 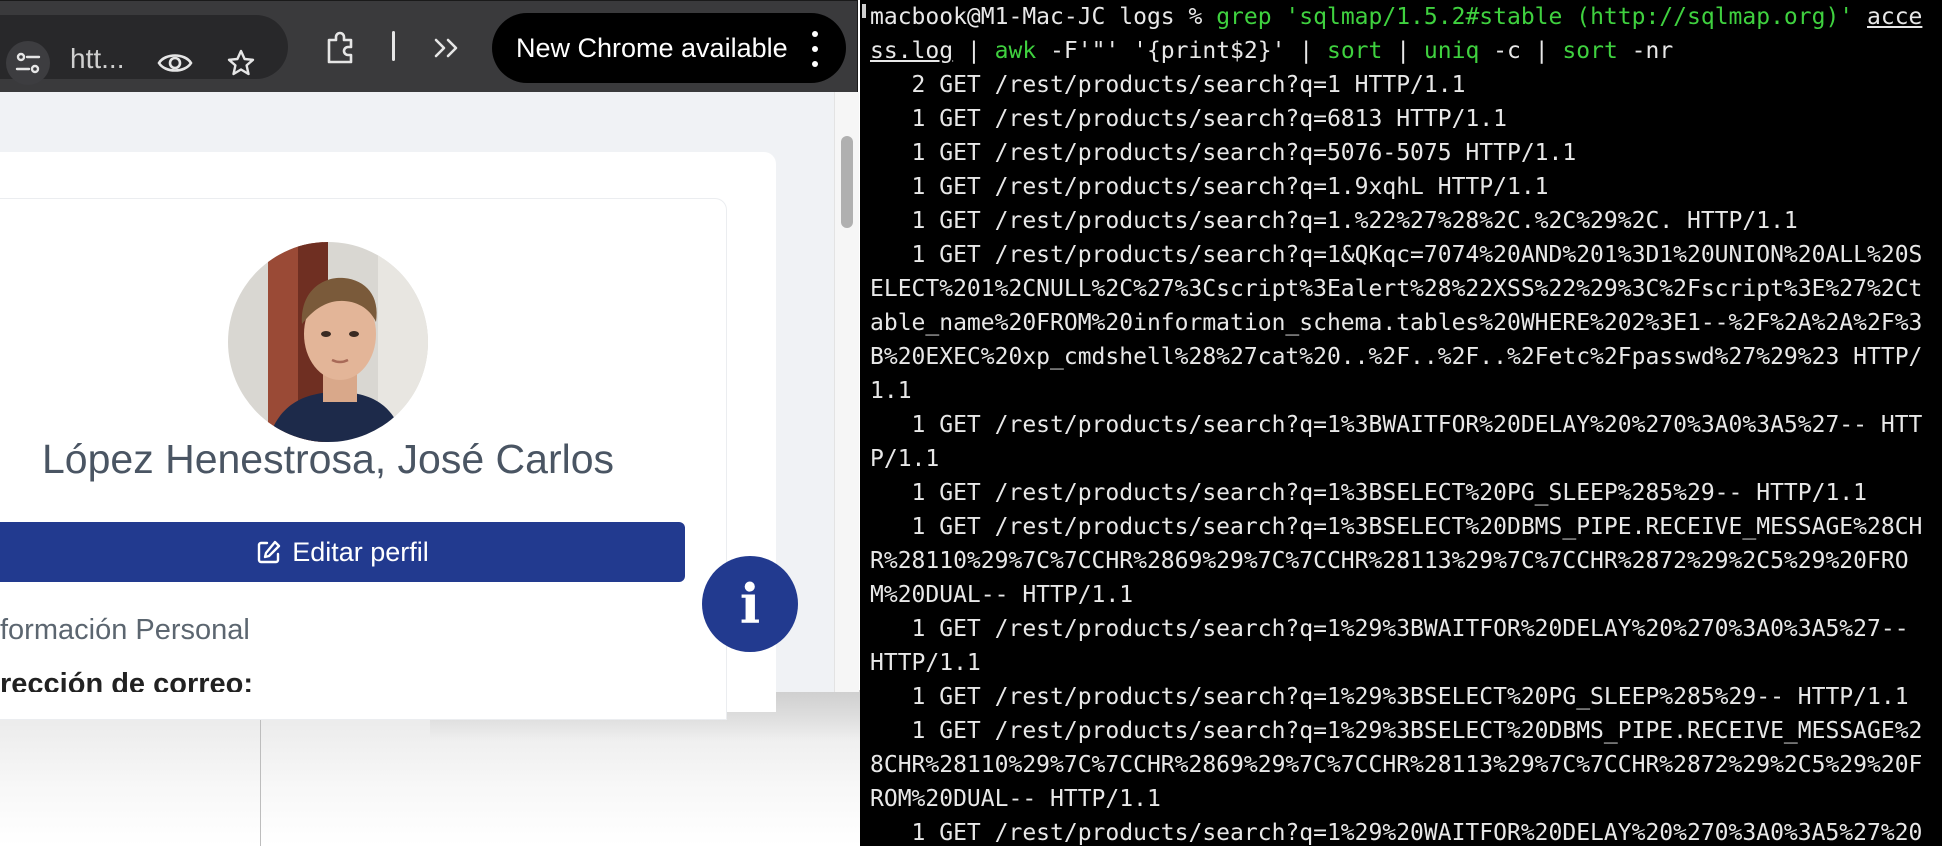 I want to click on cmd-grep: grep, so click(x=1244, y=17).